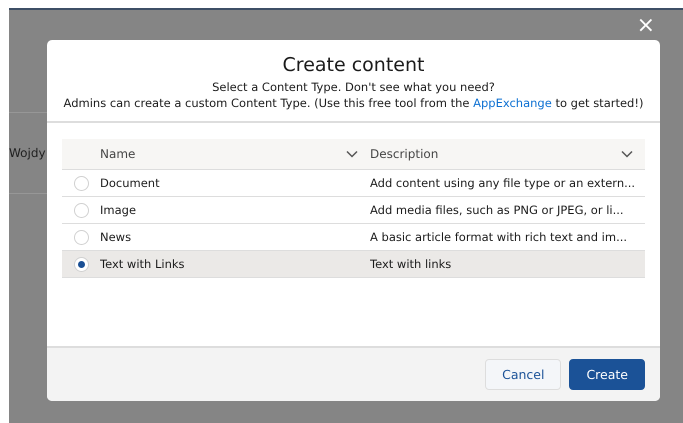  I want to click on cancel-button: Cancel, so click(523, 374).